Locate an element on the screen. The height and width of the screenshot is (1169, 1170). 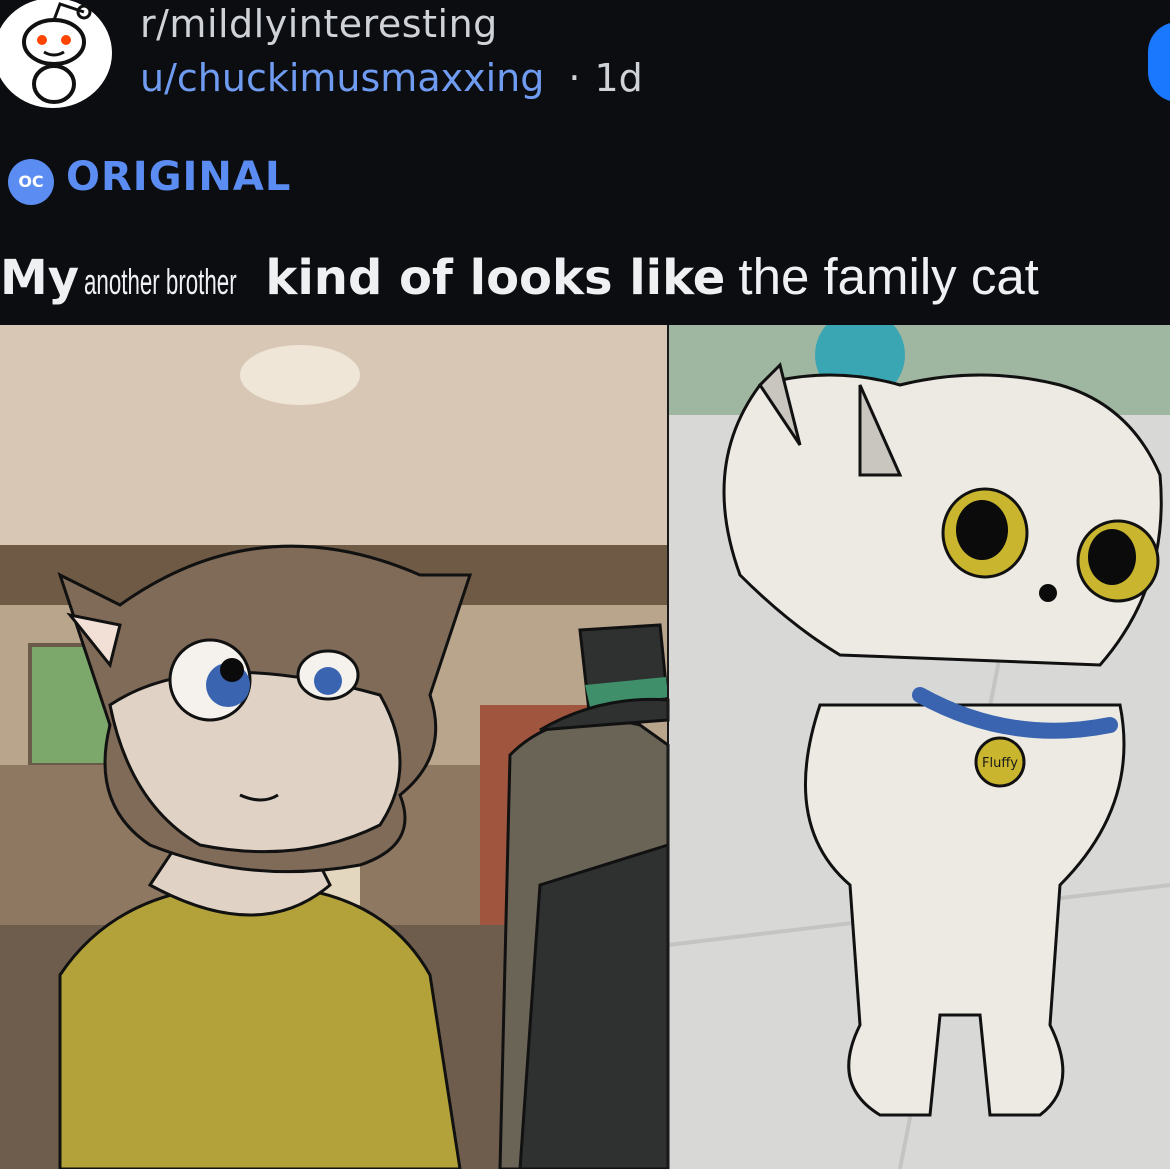
snoo-avatar-icon is located at coordinates (56, 54).